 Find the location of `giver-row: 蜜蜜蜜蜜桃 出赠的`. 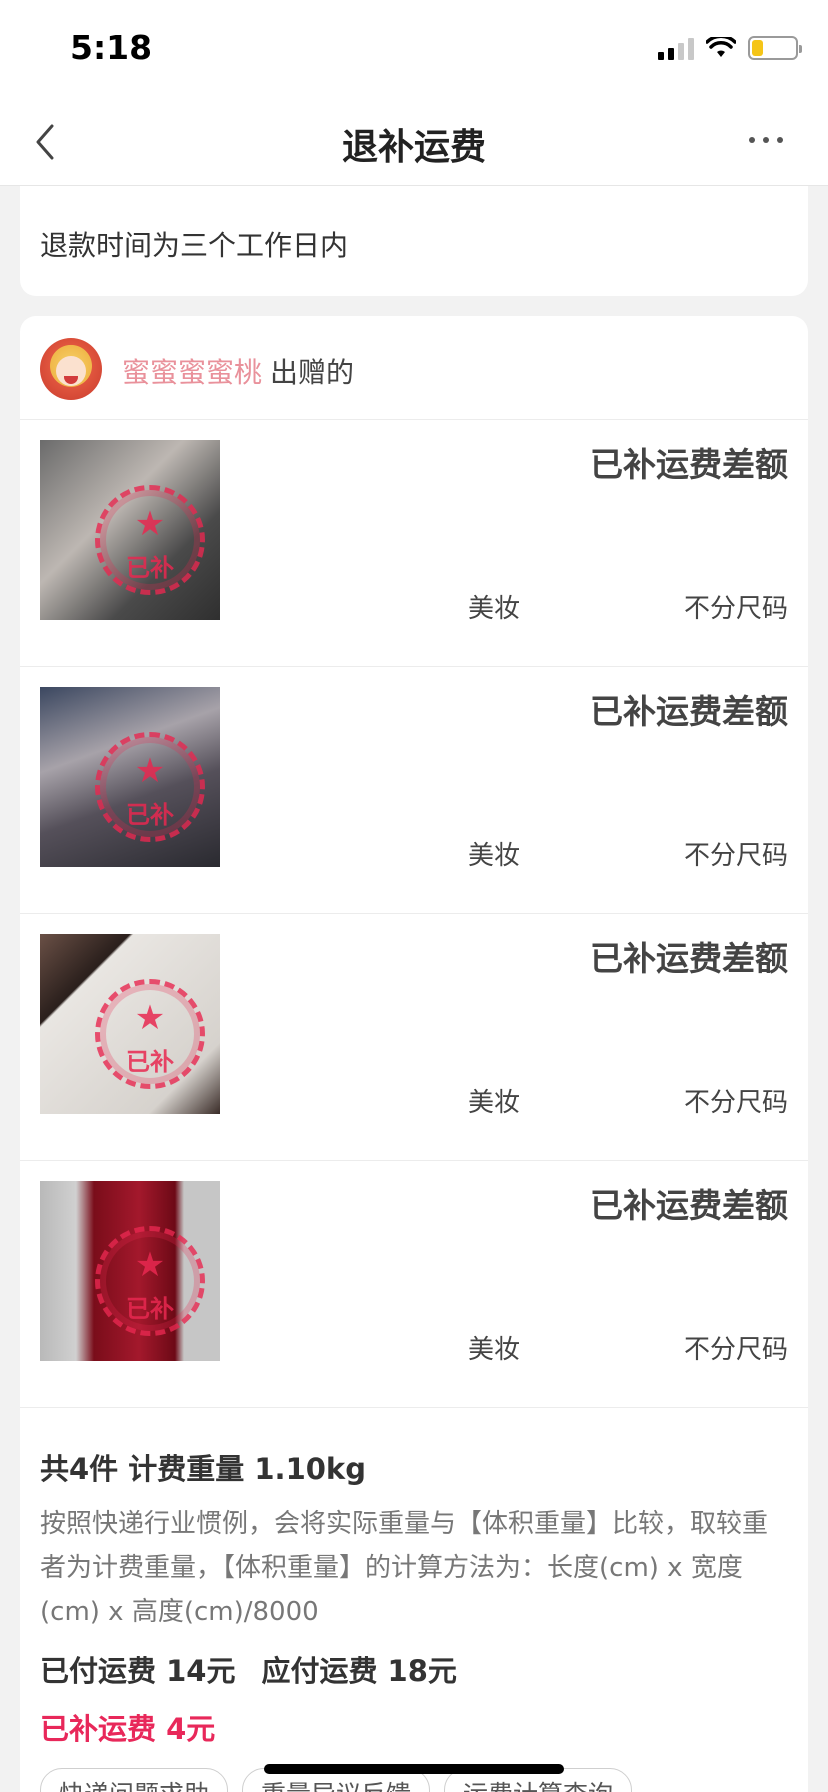

giver-row: 蜜蜜蜜蜜桃 出赠的 is located at coordinates (414, 368).